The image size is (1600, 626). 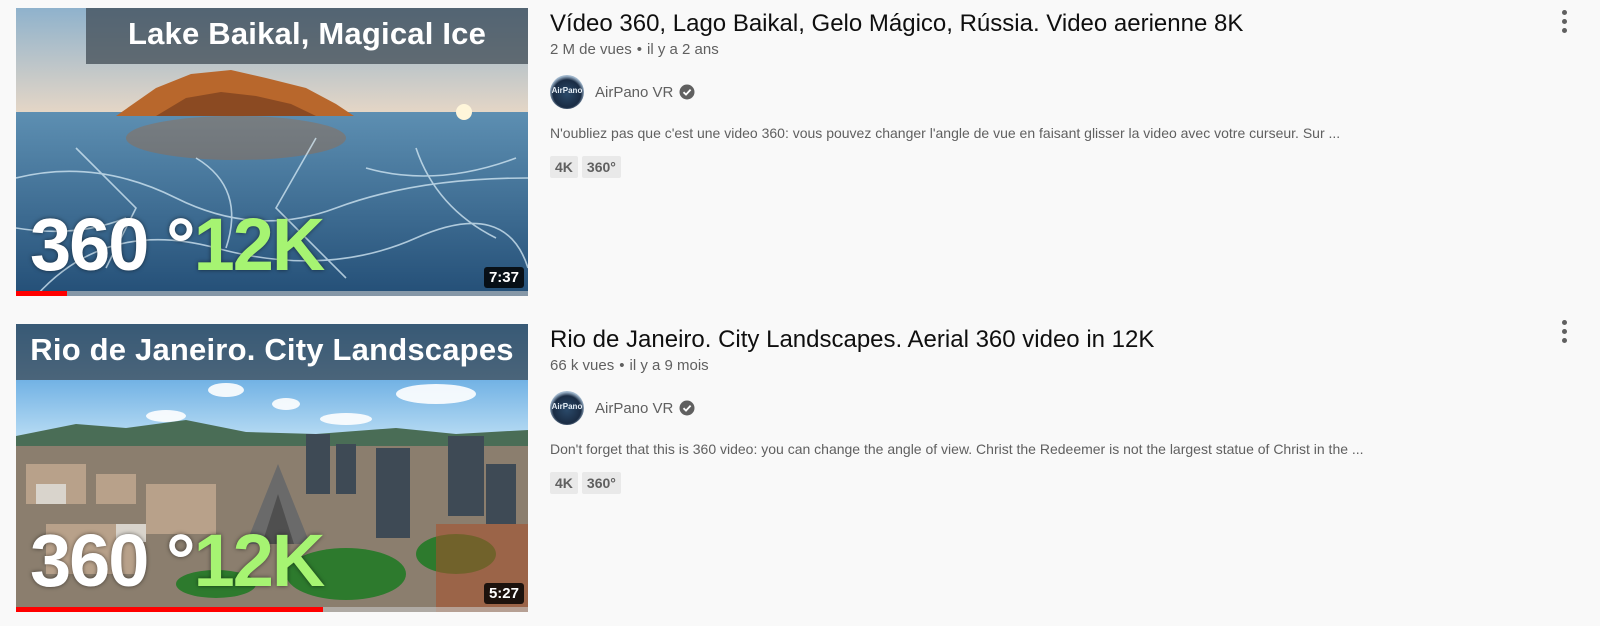 What do you see at coordinates (503, 277) in the screenshot?
I see `duration-badge: 7:37` at bounding box center [503, 277].